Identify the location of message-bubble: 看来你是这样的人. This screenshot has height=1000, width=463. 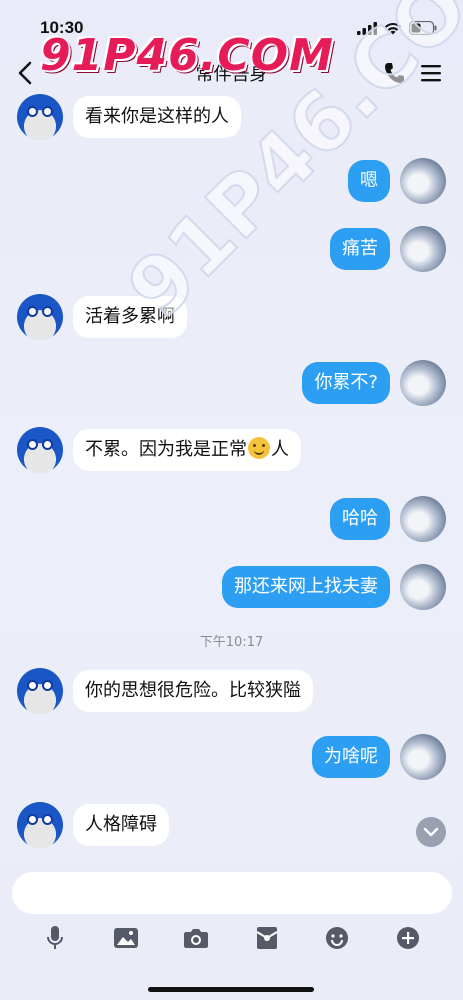
(157, 117).